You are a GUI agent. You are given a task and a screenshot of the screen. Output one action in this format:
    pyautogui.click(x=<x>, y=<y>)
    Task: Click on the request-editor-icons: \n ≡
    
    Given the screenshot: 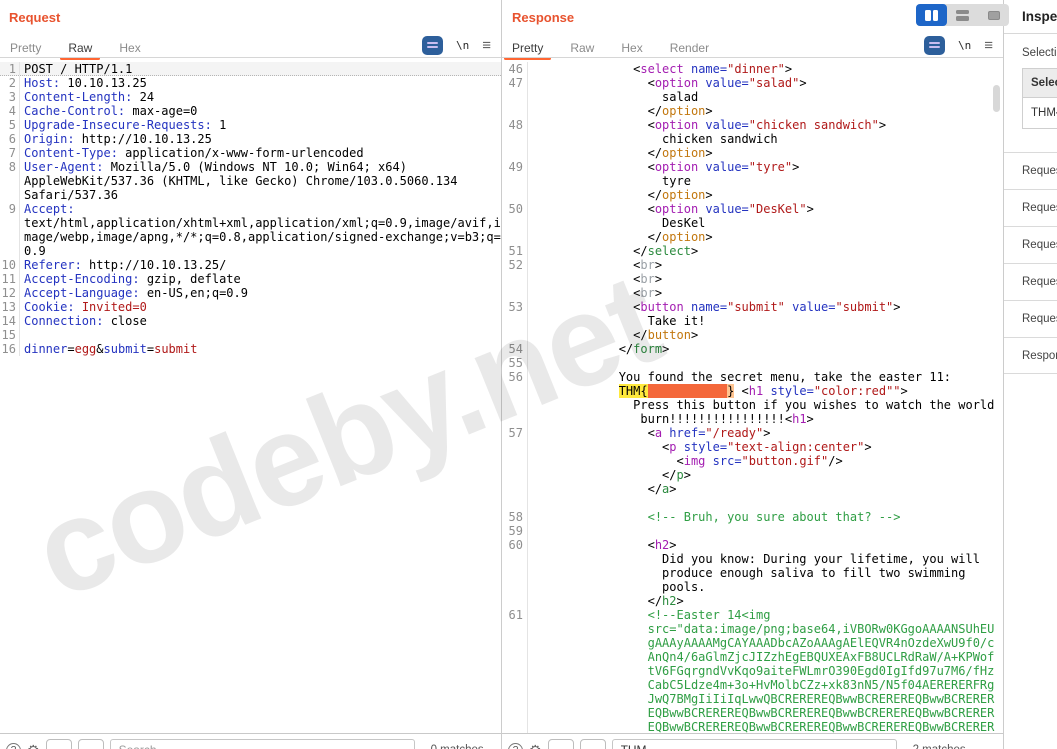 What is the action you would take?
    pyautogui.click(x=456, y=45)
    